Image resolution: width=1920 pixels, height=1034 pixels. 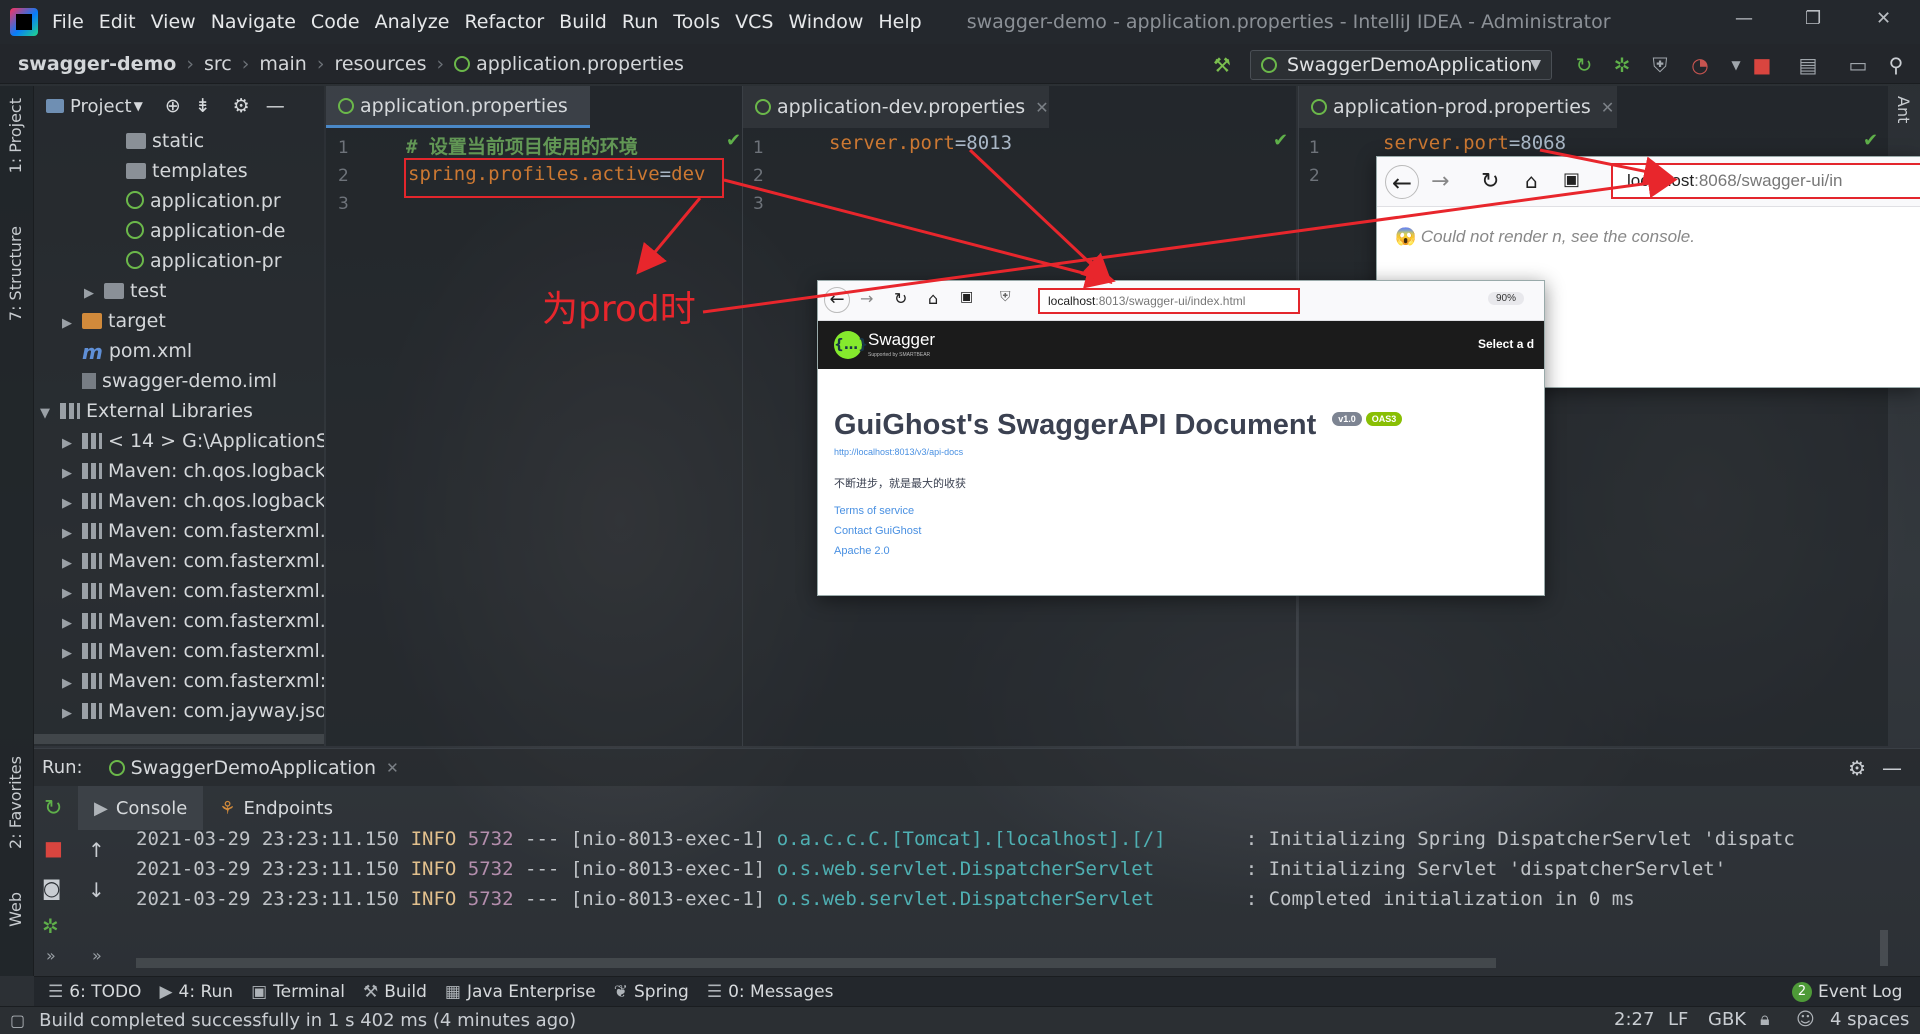 What do you see at coordinates (203, 106) in the screenshot?
I see `collapse-all-icon: ⇟` at bounding box center [203, 106].